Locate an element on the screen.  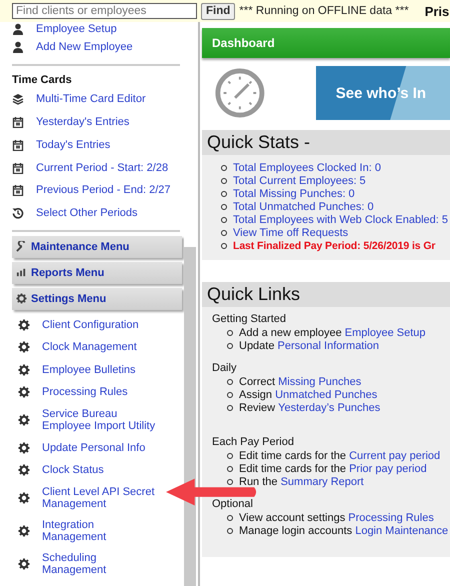
link-text: Manage login accounts is located at coordinates (295, 530).